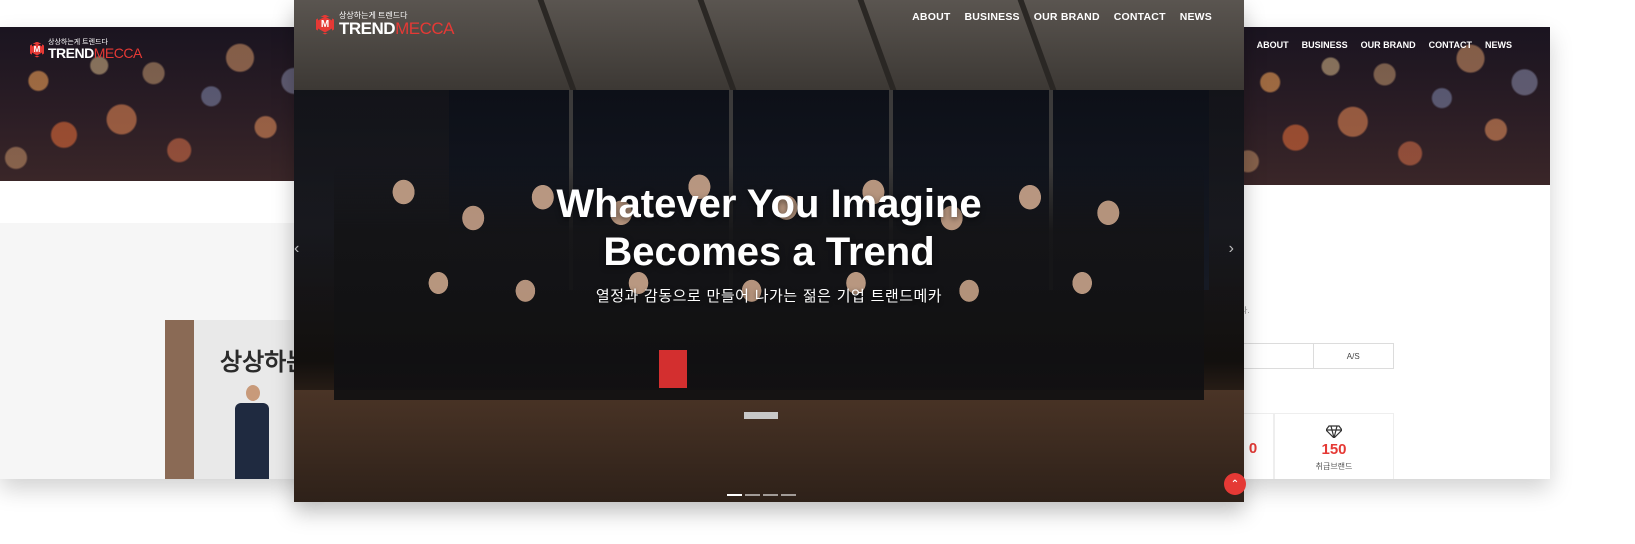  I want to click on main-logo: 상상하는게 트렌드다 TRENDMECCA, so click(385, 24).